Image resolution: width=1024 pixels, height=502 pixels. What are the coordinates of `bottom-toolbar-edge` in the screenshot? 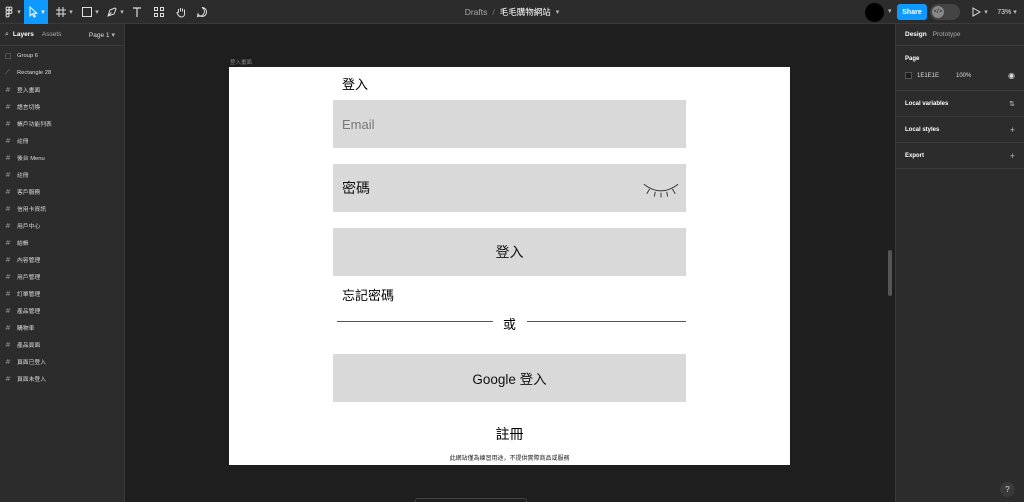 It's located at (471, 500).